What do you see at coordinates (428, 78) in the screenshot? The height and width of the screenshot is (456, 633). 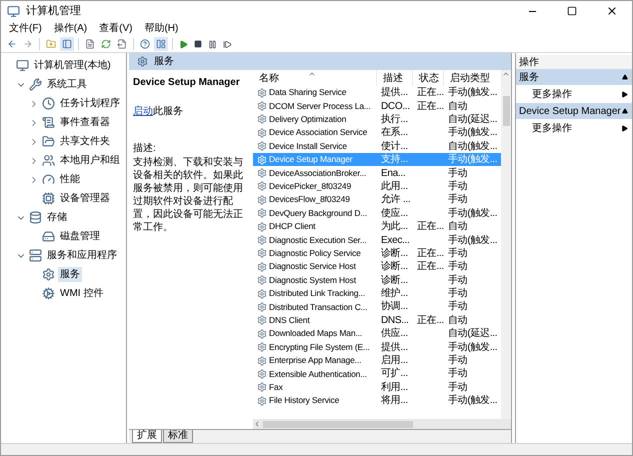 I see `column-header: 状态` at bounding box center [428, 78].